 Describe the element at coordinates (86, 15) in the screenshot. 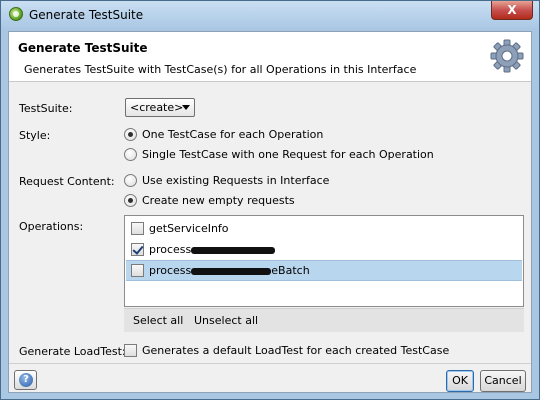

I see `window-title: Generate TestSuite` at that location.